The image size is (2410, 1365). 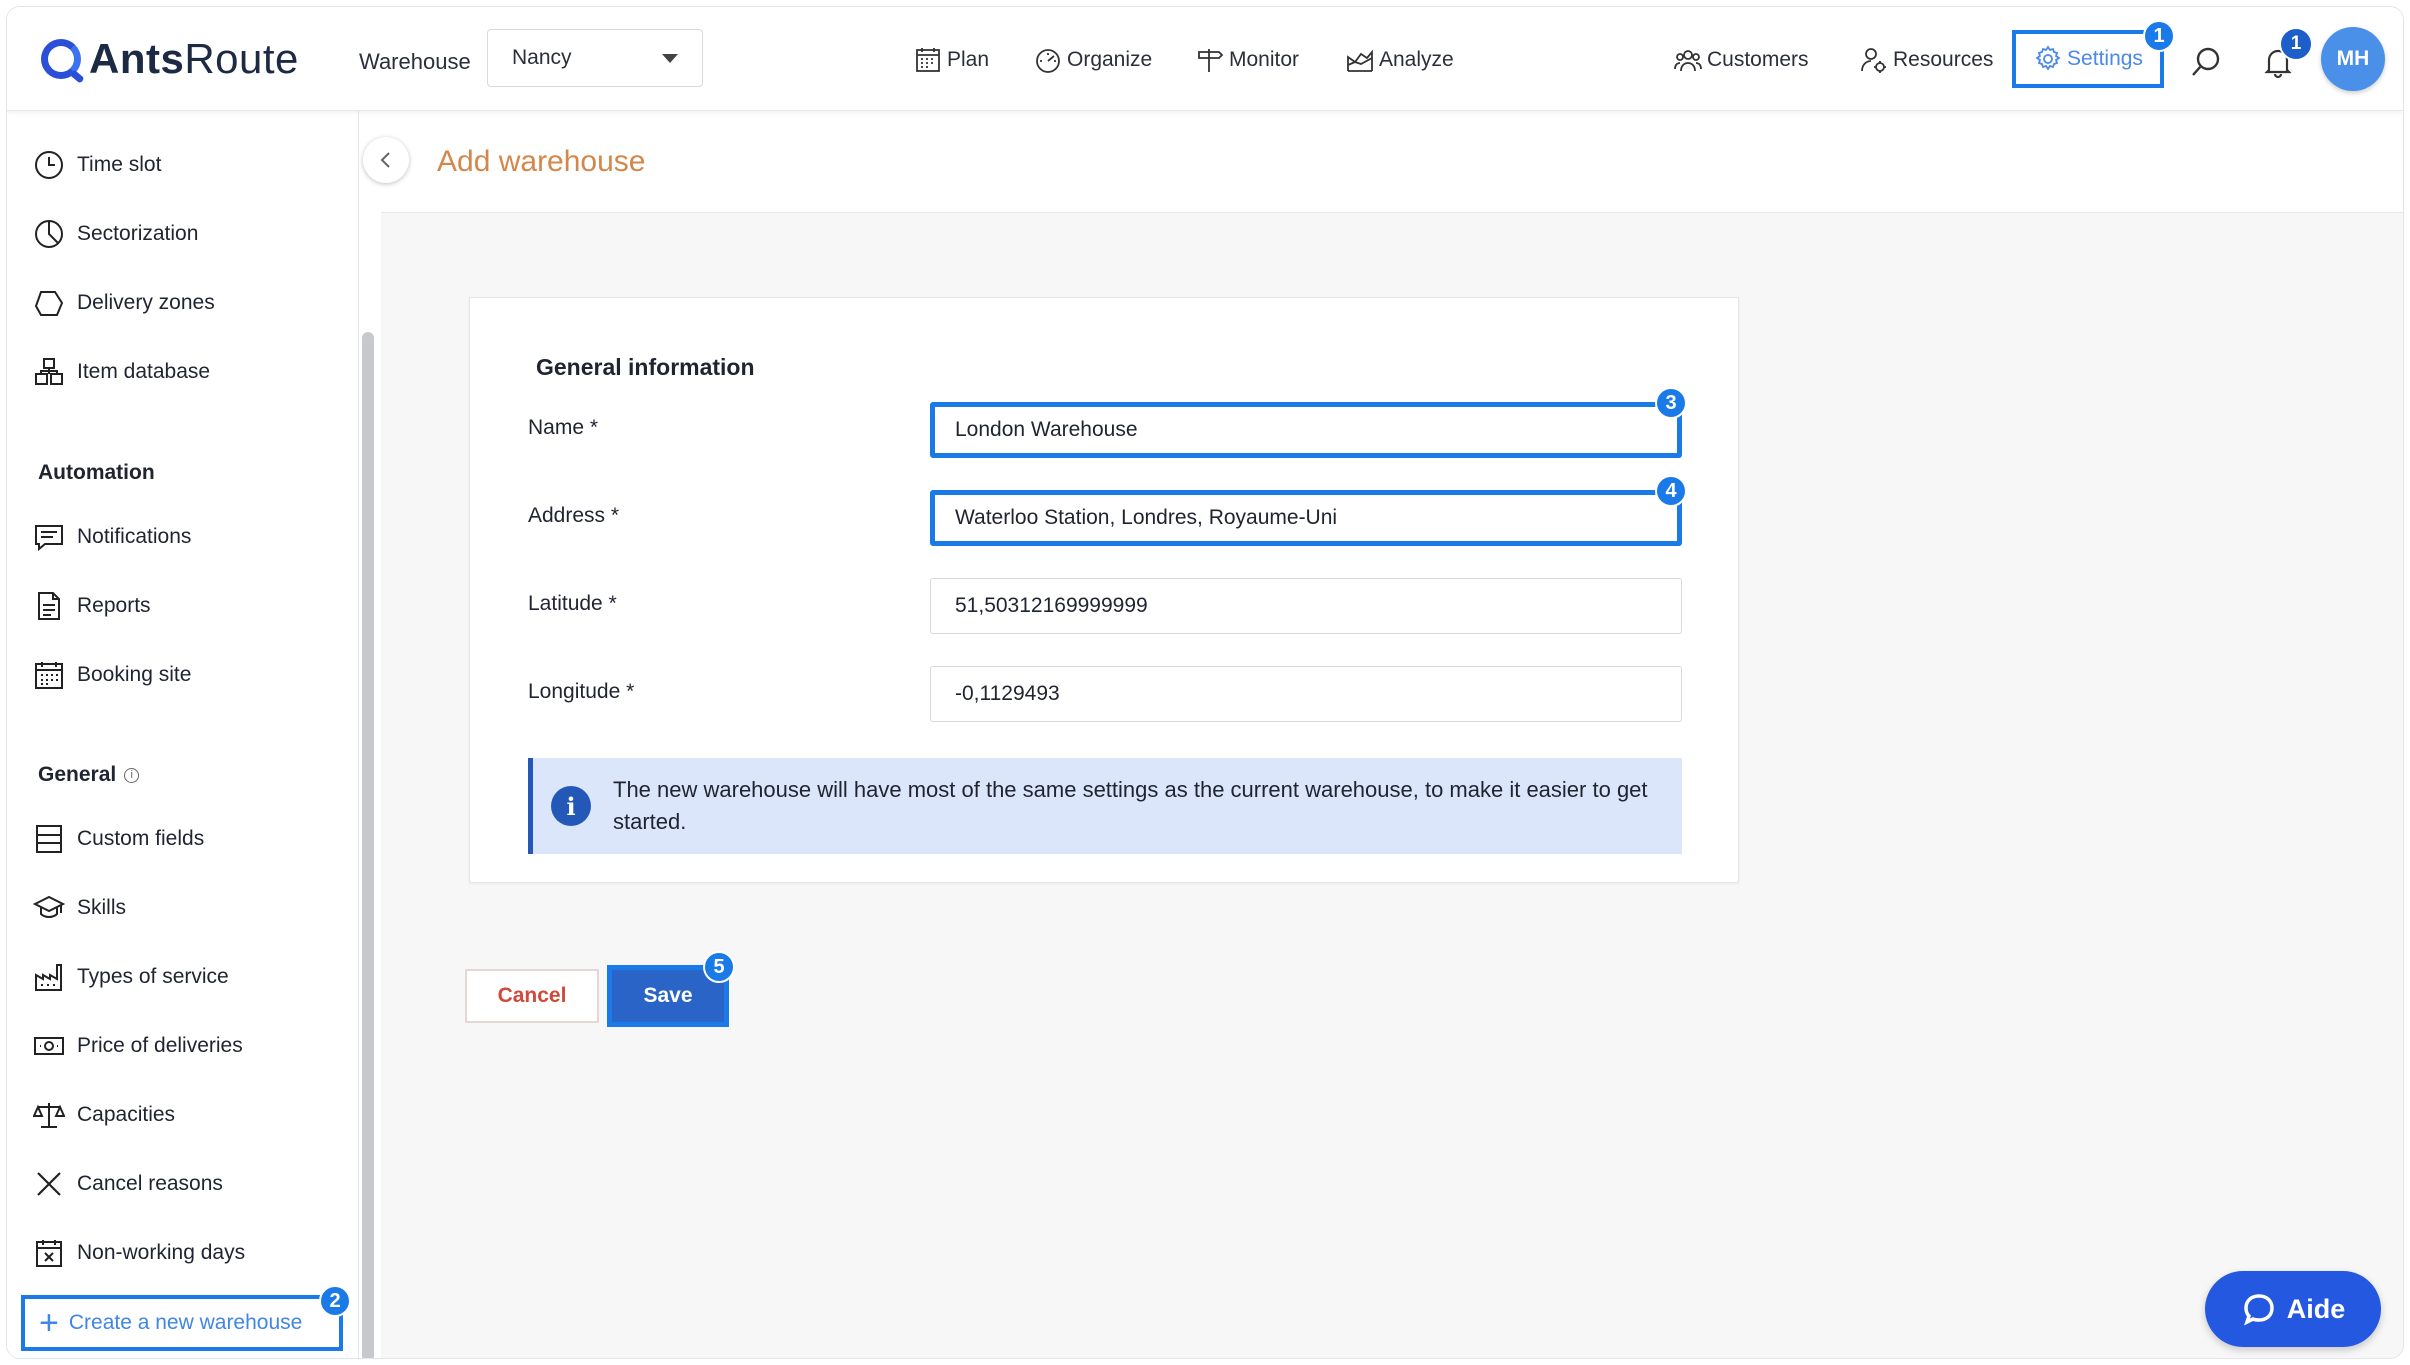 I want to click on chevron-down-icon, so click(x=670, y=58).